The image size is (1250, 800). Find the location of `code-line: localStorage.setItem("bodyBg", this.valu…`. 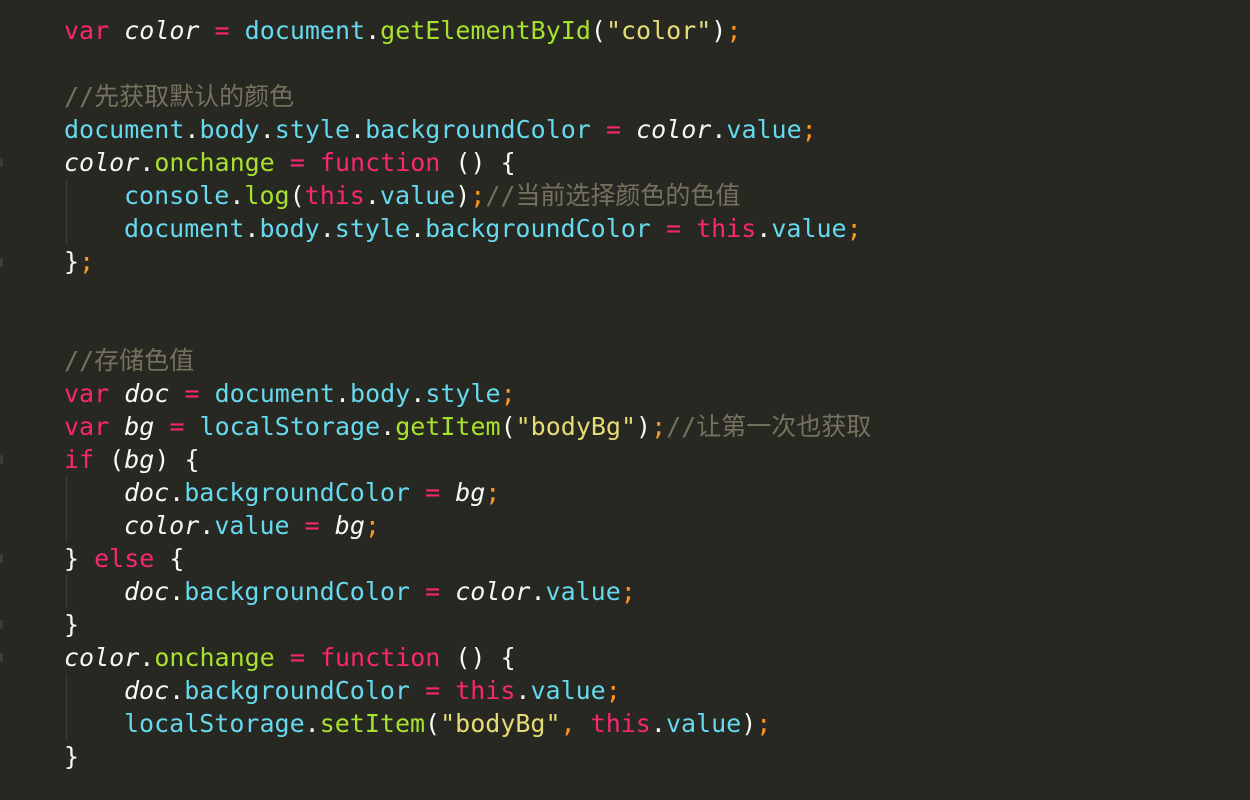

code-line: localStorage.setItem("bodyBg", this.valu… is located at coordinates (448, 723).